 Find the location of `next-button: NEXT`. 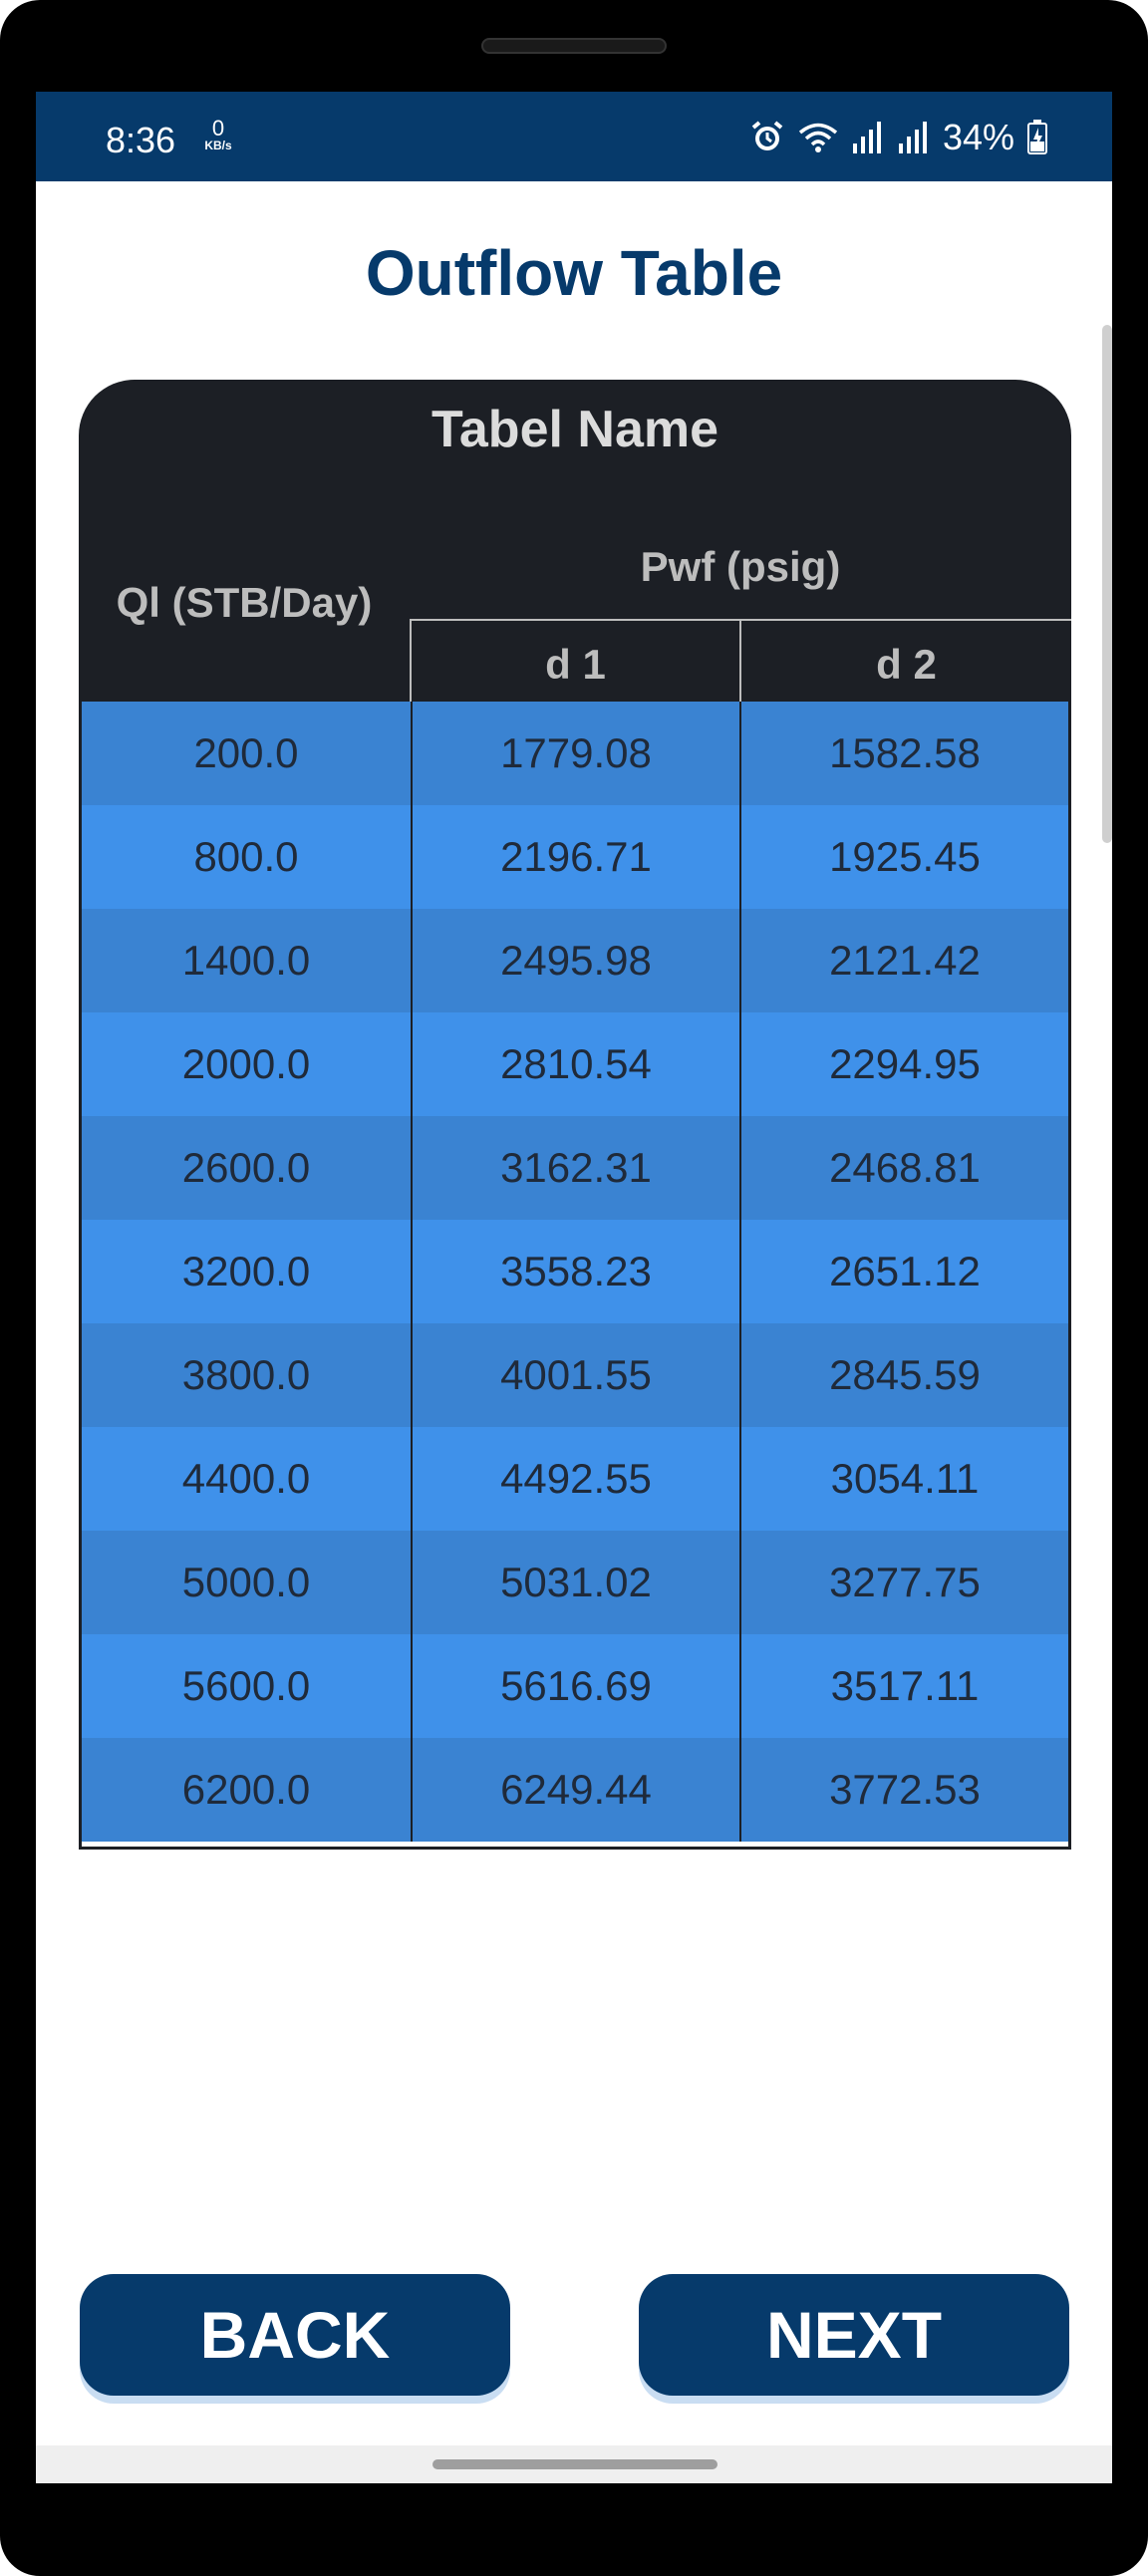

next-button: NEXT is located at coordinates (854, 2335).